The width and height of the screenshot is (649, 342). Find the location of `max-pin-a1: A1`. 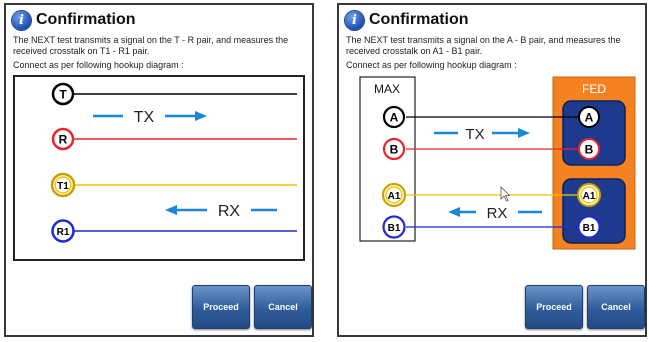

max-pin-a1: A1 is located at coordinates (394, 195).